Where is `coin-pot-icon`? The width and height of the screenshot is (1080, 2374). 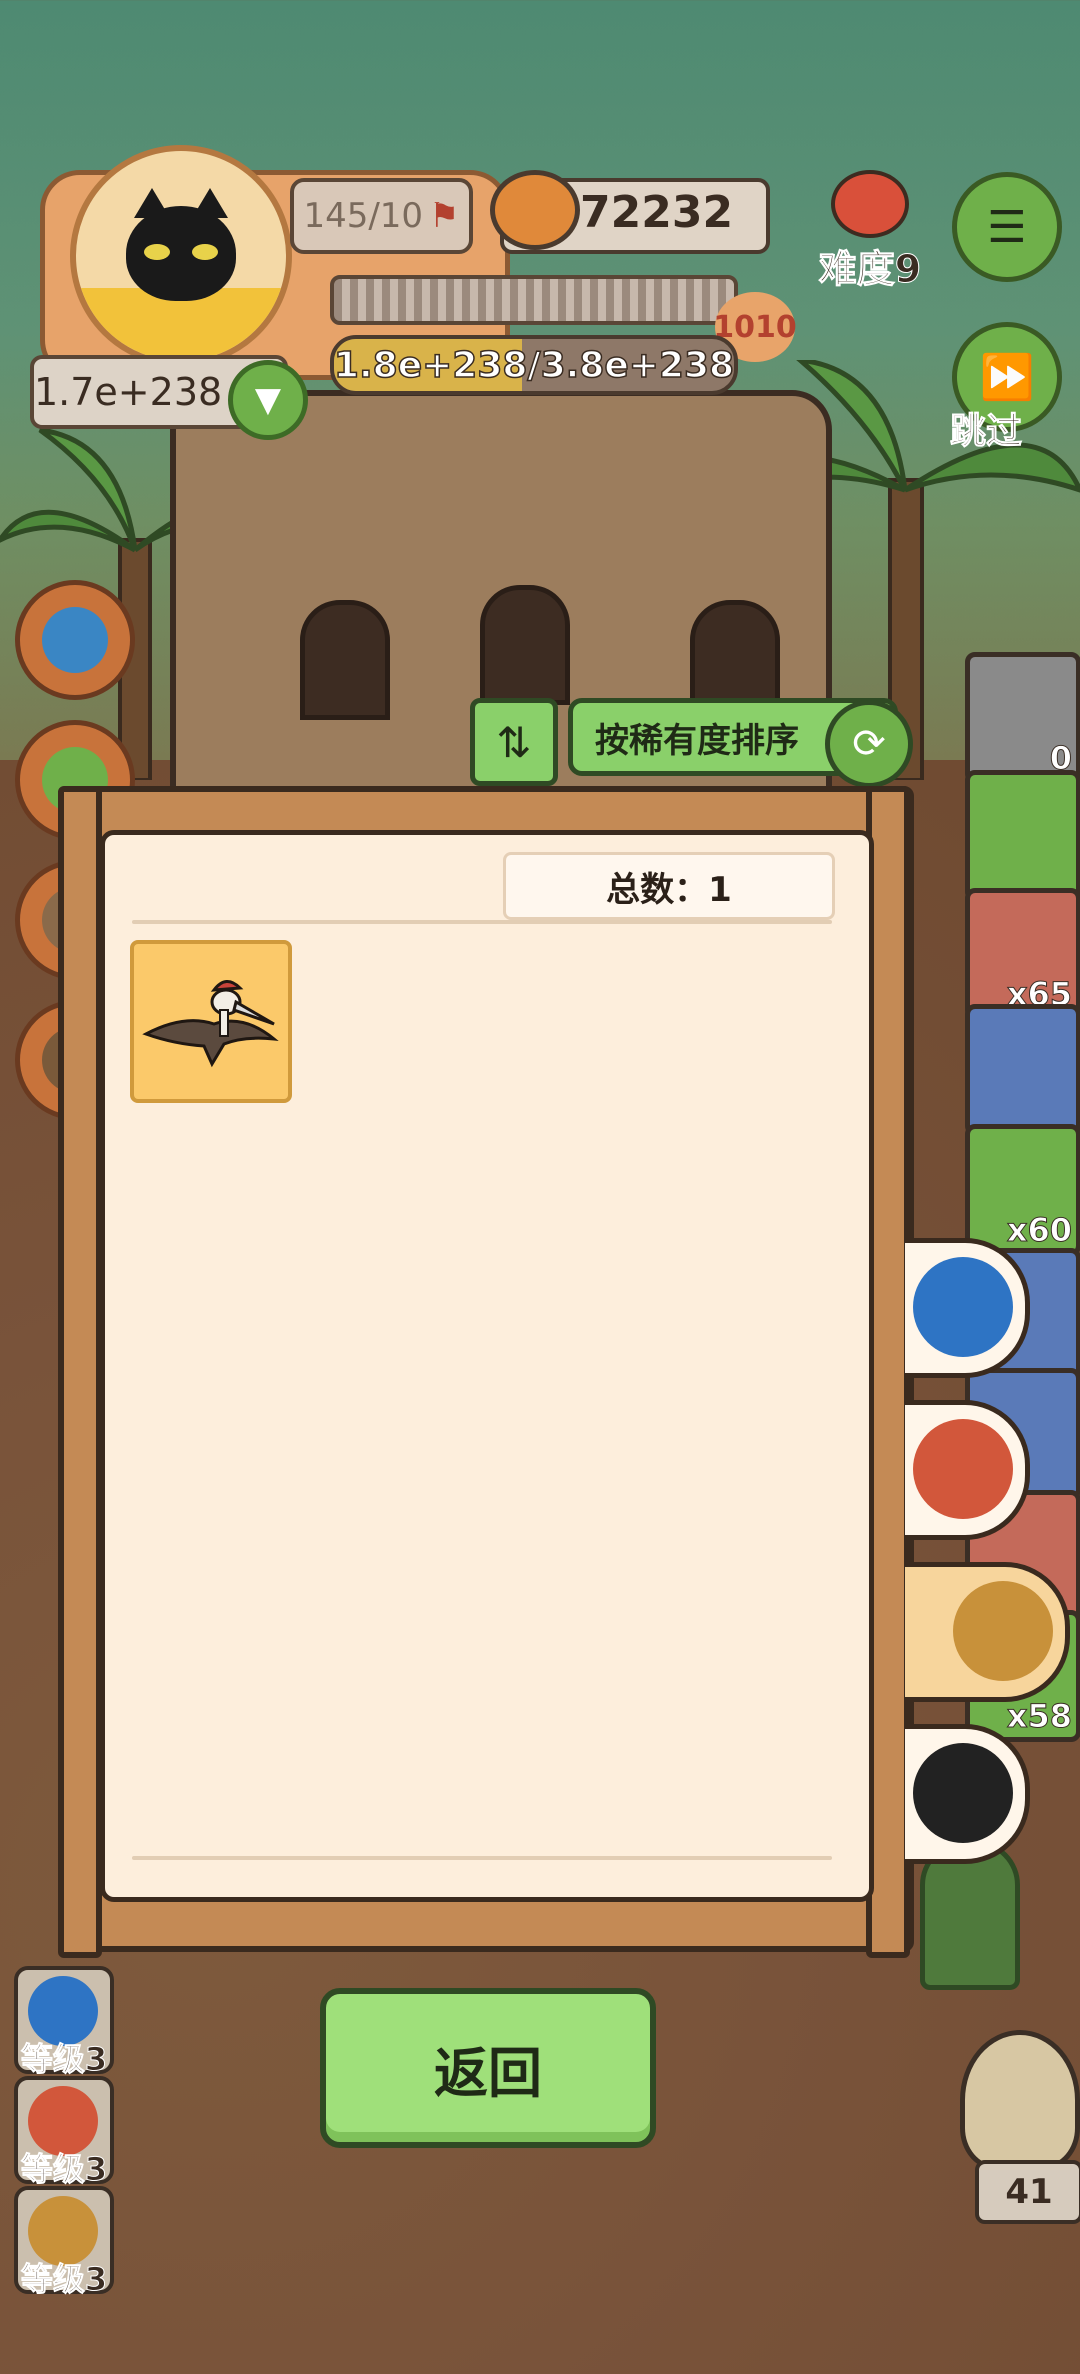 coin-pot-icon is located at coordinates (535, 210).